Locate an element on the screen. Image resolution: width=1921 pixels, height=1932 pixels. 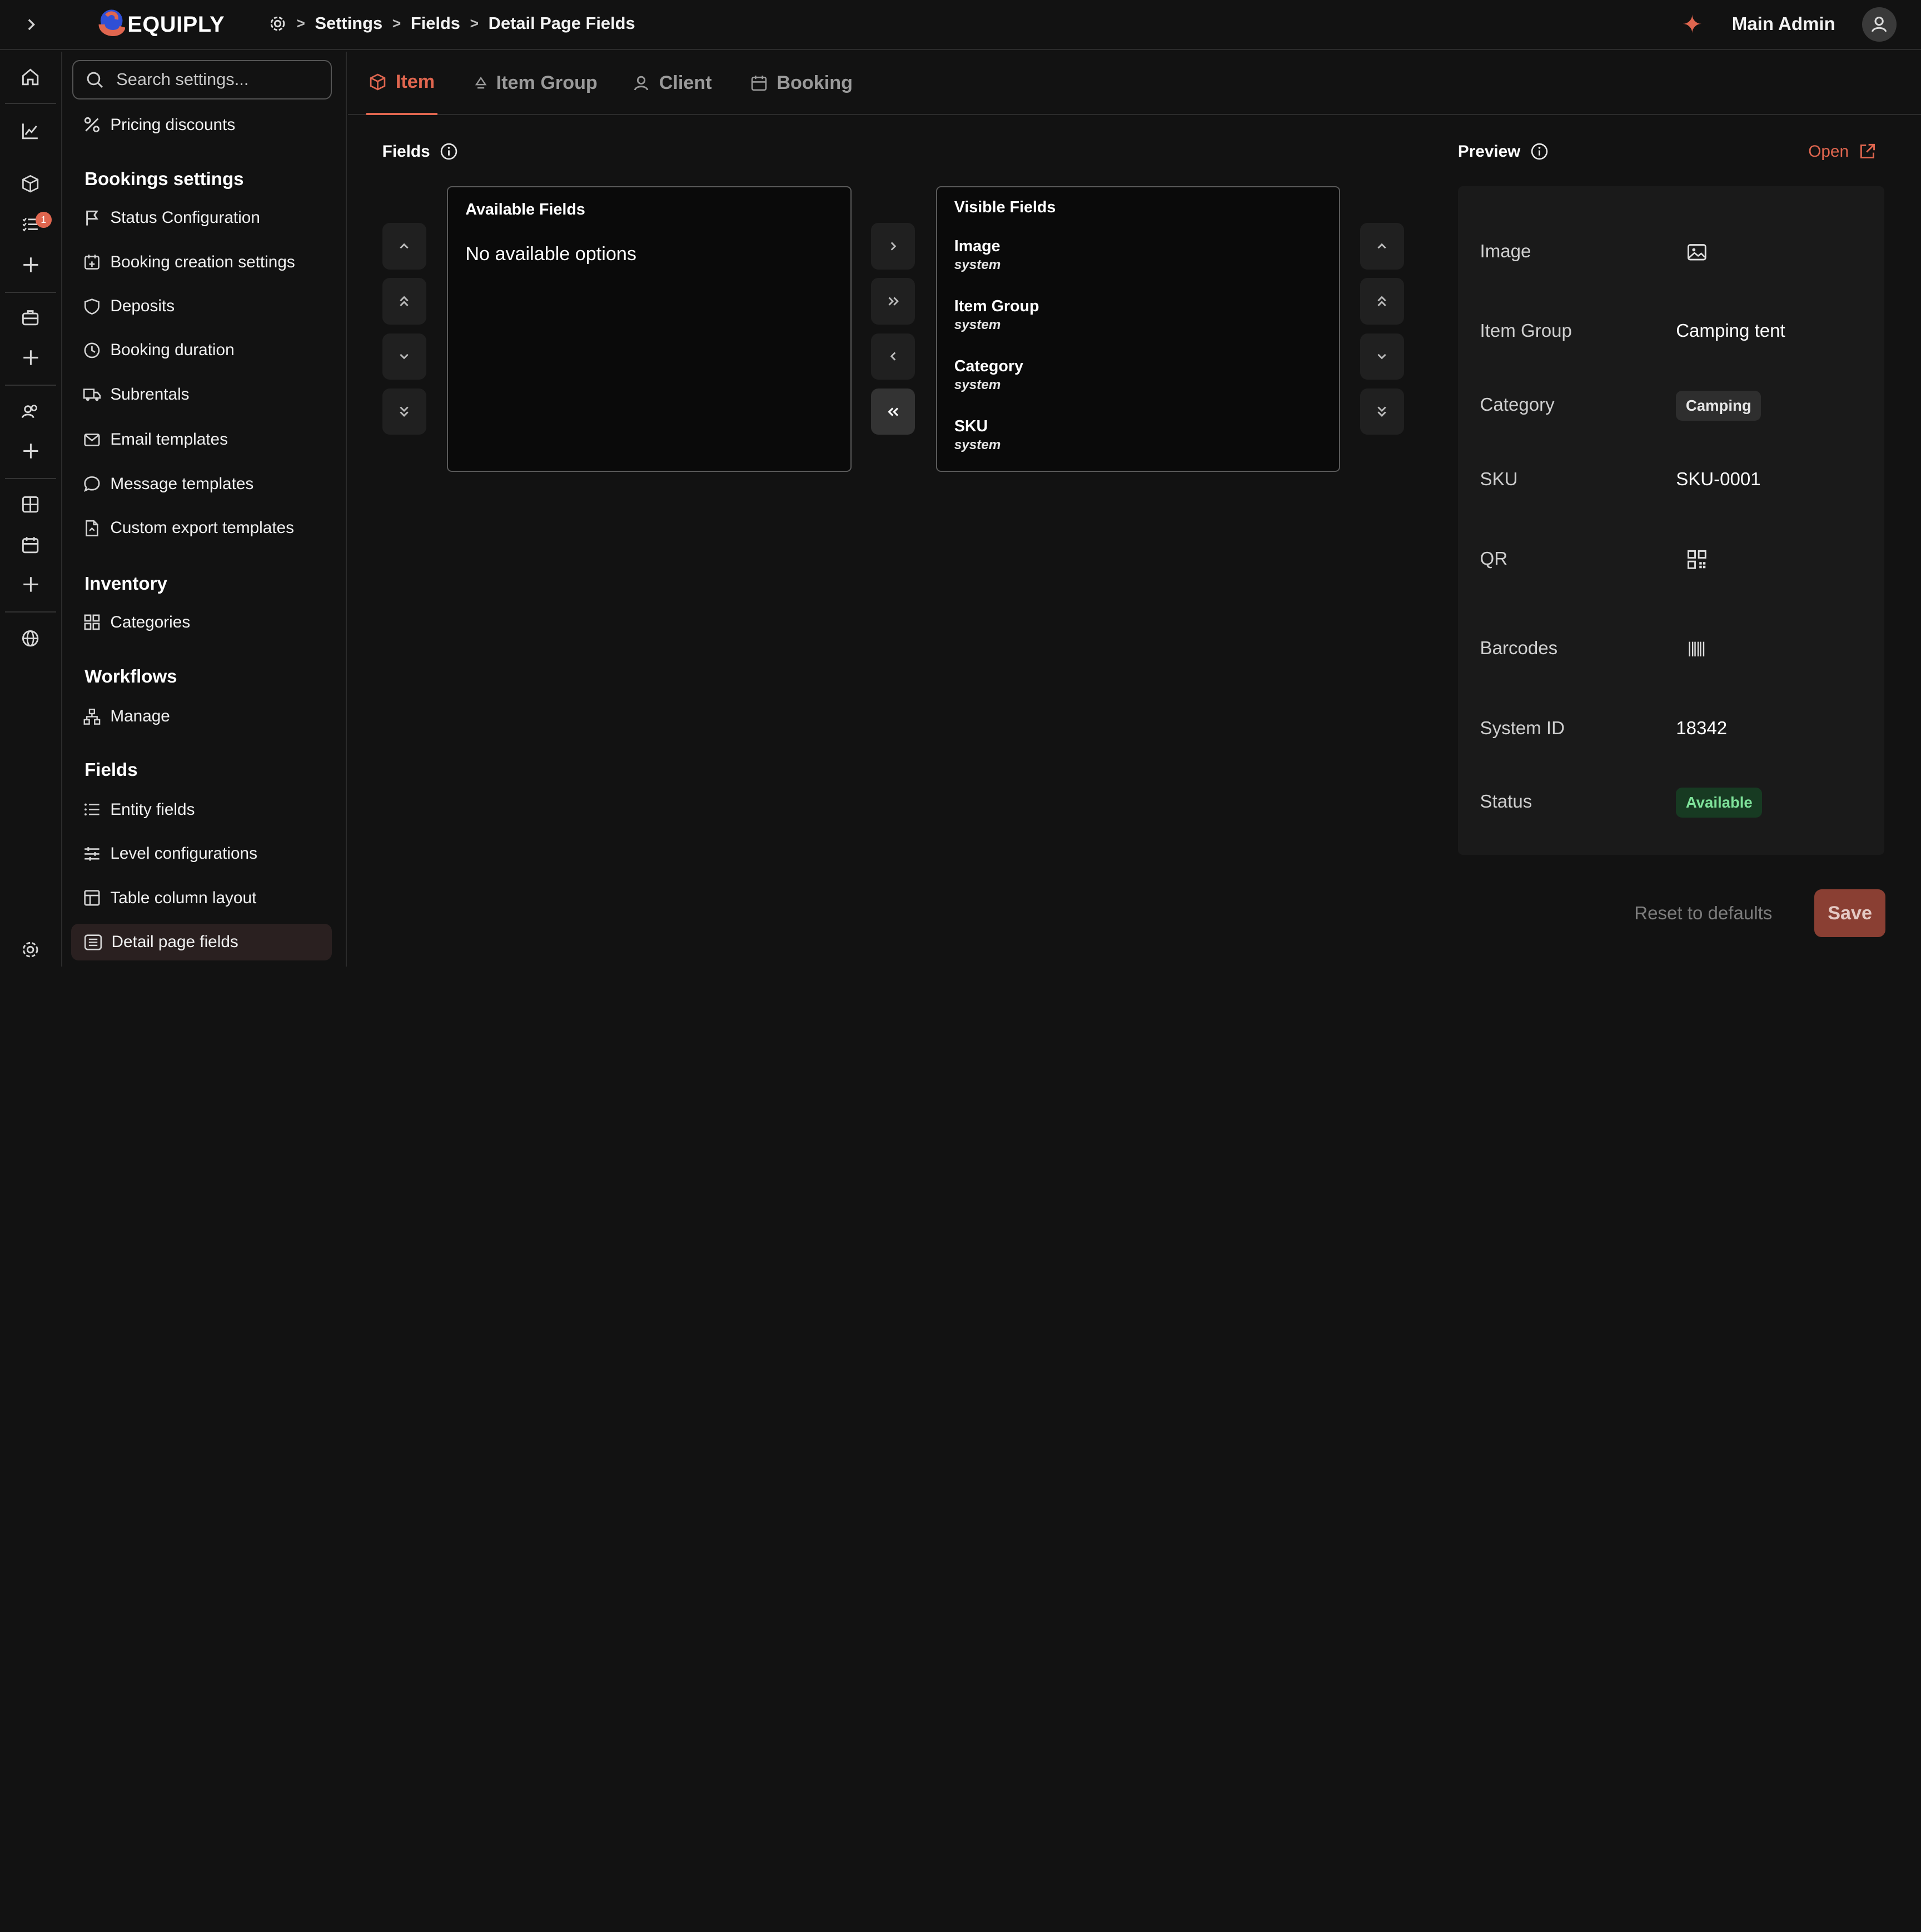
remove-selected-button is located at coordinates (893, 356).